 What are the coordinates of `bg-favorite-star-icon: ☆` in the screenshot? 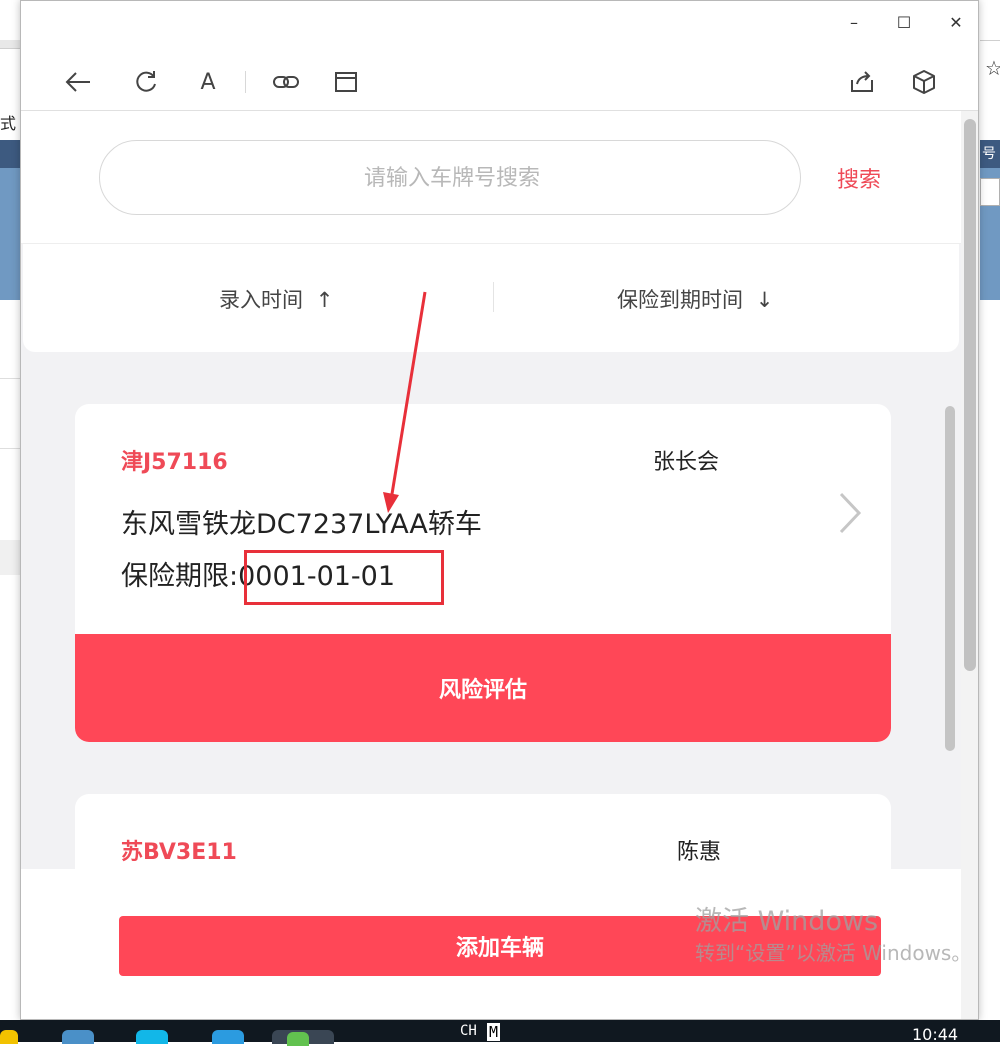 It's located at (992, 68).